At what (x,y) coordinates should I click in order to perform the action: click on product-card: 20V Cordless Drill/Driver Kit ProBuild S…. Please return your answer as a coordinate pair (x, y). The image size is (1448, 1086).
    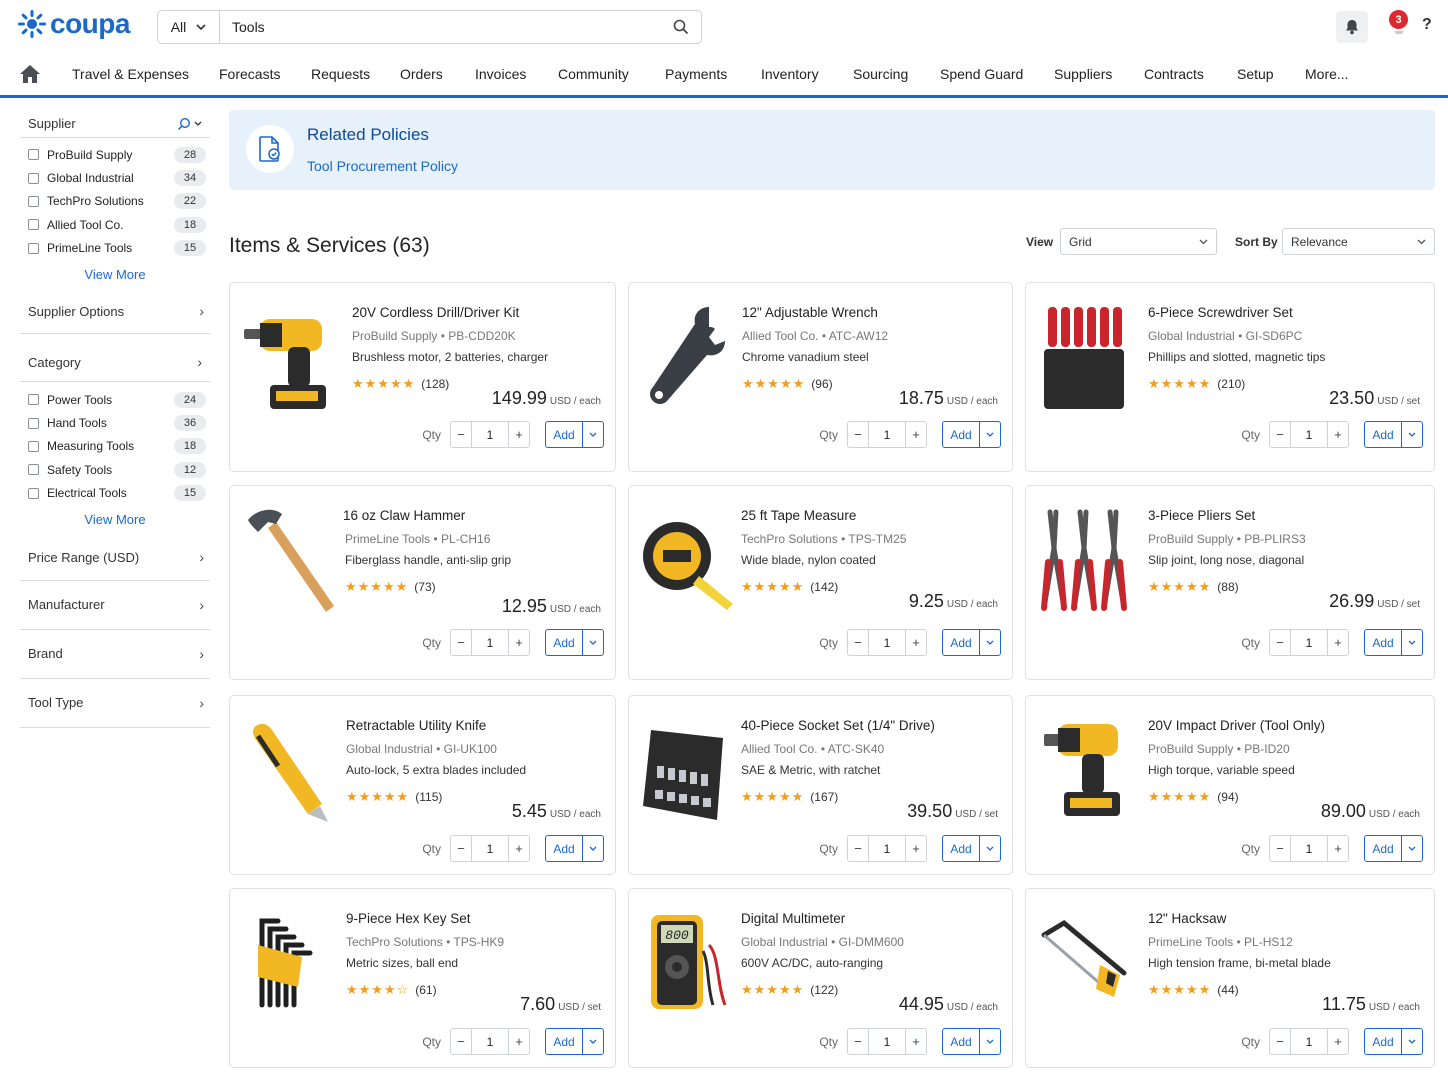
    Looking at the image, I should click on (422, 377).